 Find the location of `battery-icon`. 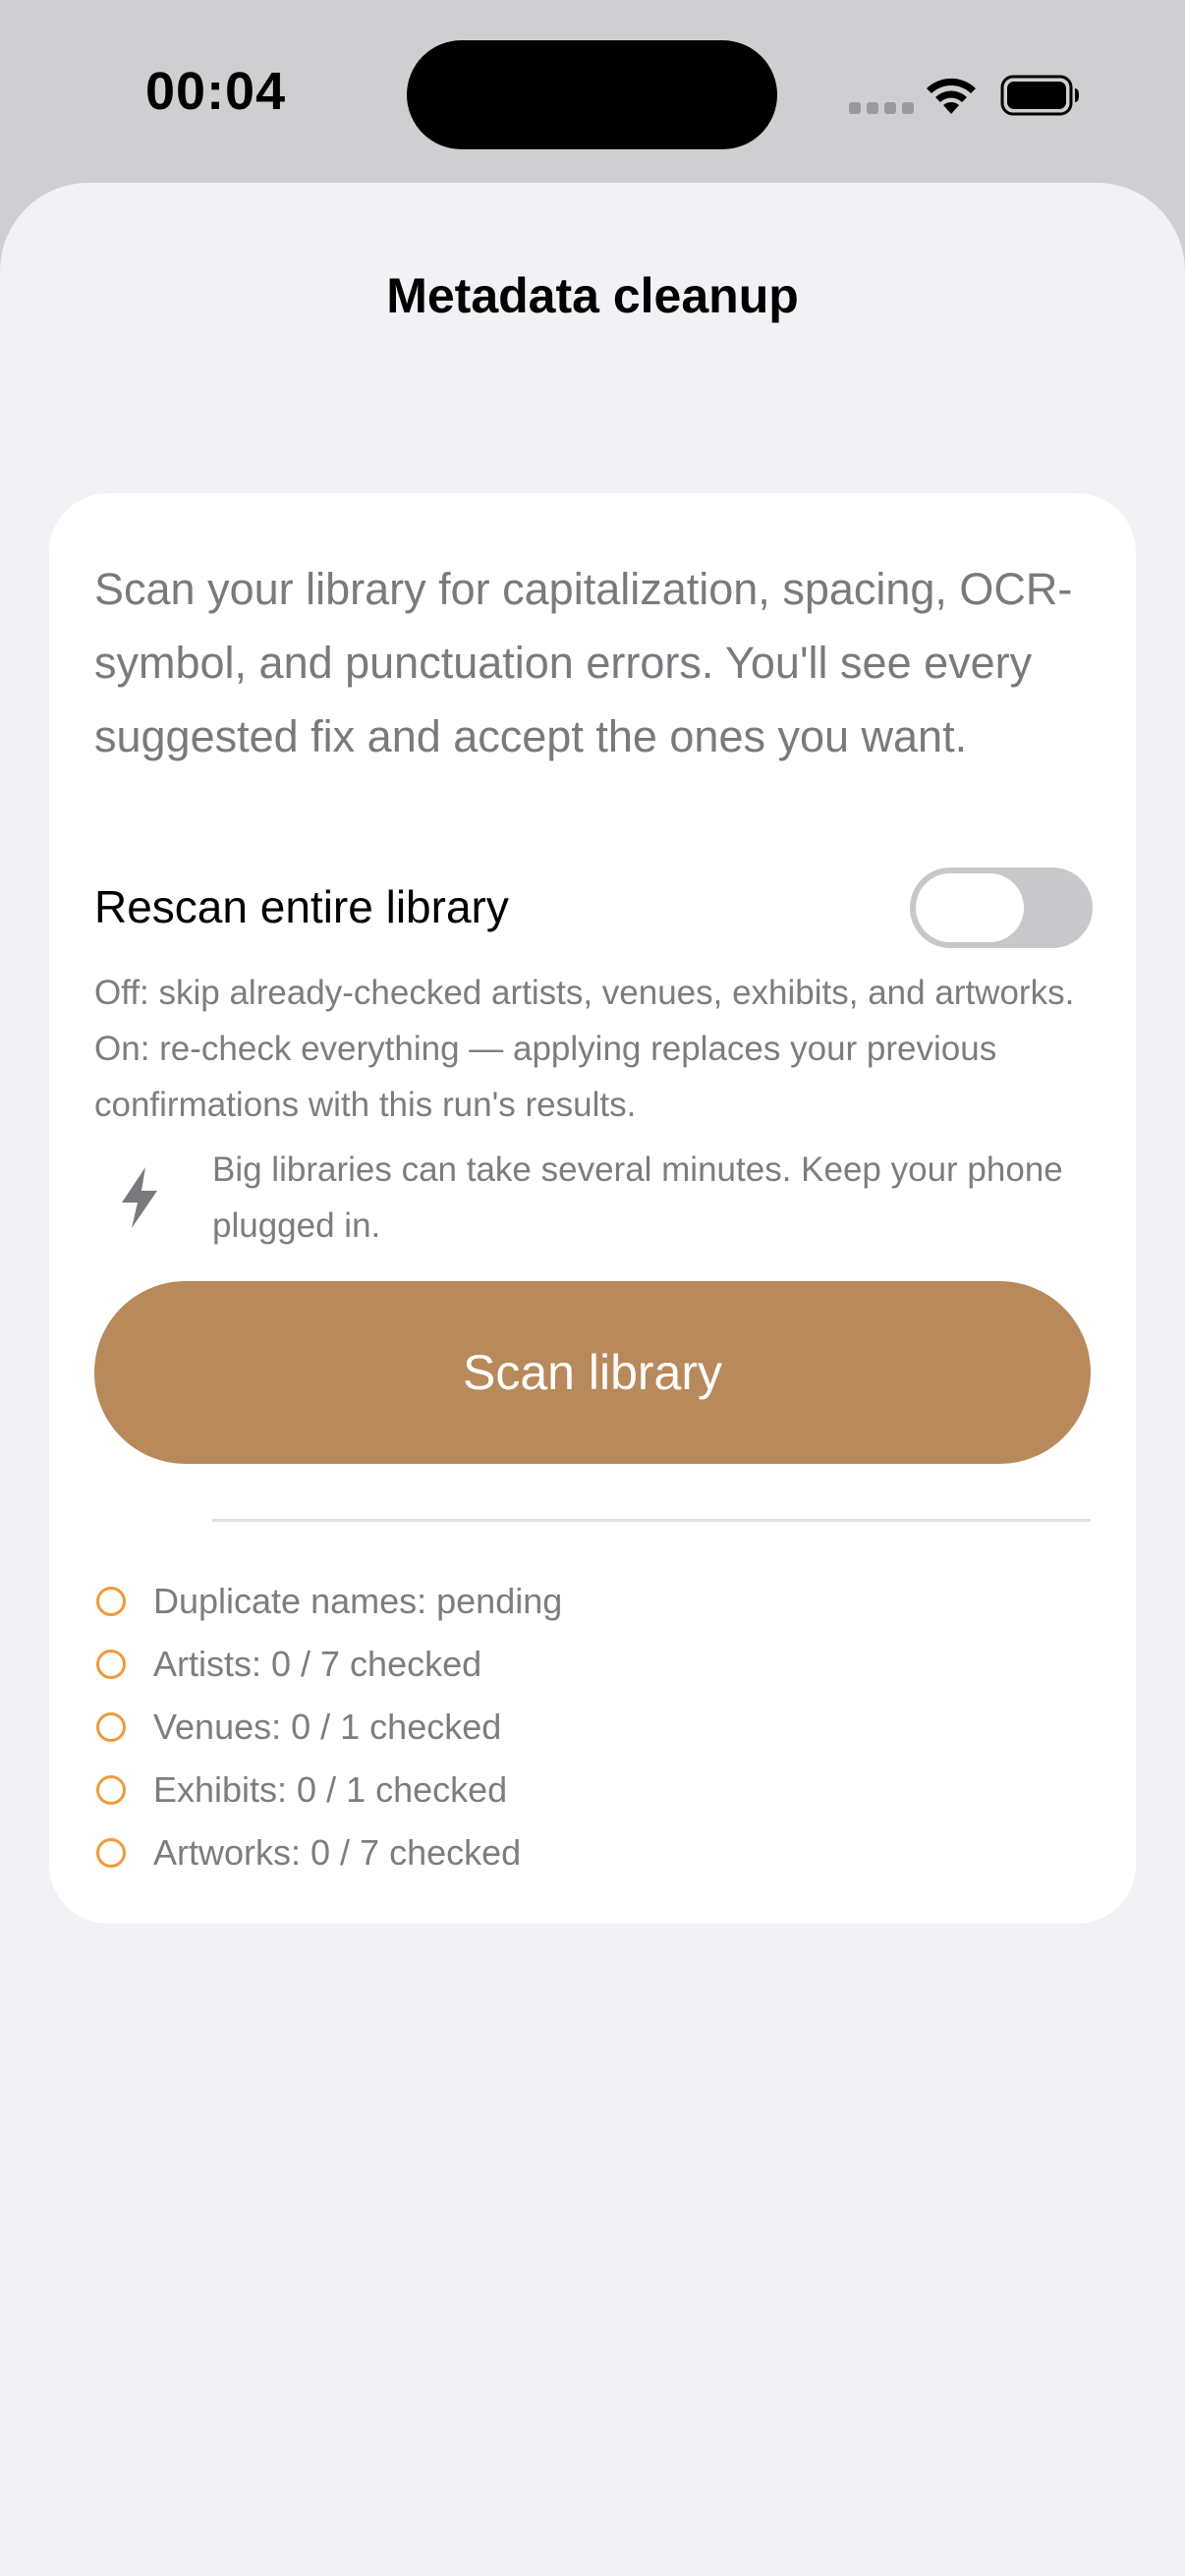

battery-icon is located at coordinates (1040, 95).